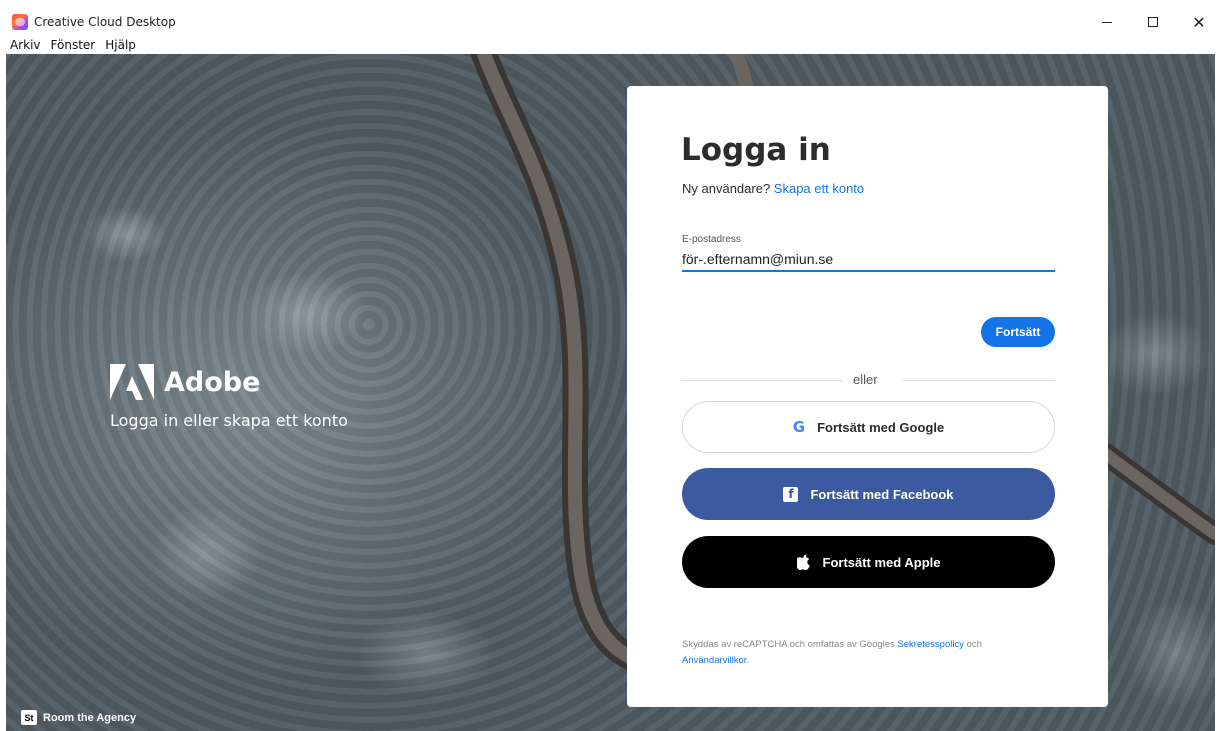  What do you see at coordinates (881, 562) in the screenshot?
I see `apple-signin-label: Fortsätt med Apple` at bounding box center [881, 562].